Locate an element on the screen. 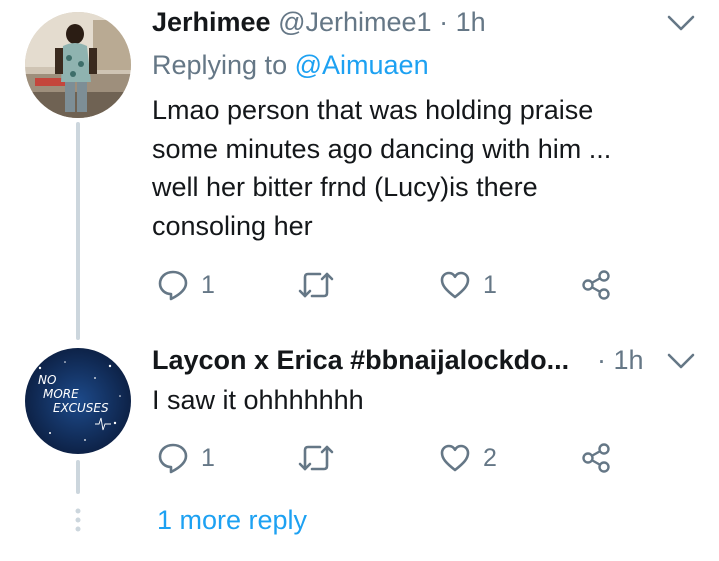  replying-to: Replying to @Aimuaen is located at coordinates (290, 65).